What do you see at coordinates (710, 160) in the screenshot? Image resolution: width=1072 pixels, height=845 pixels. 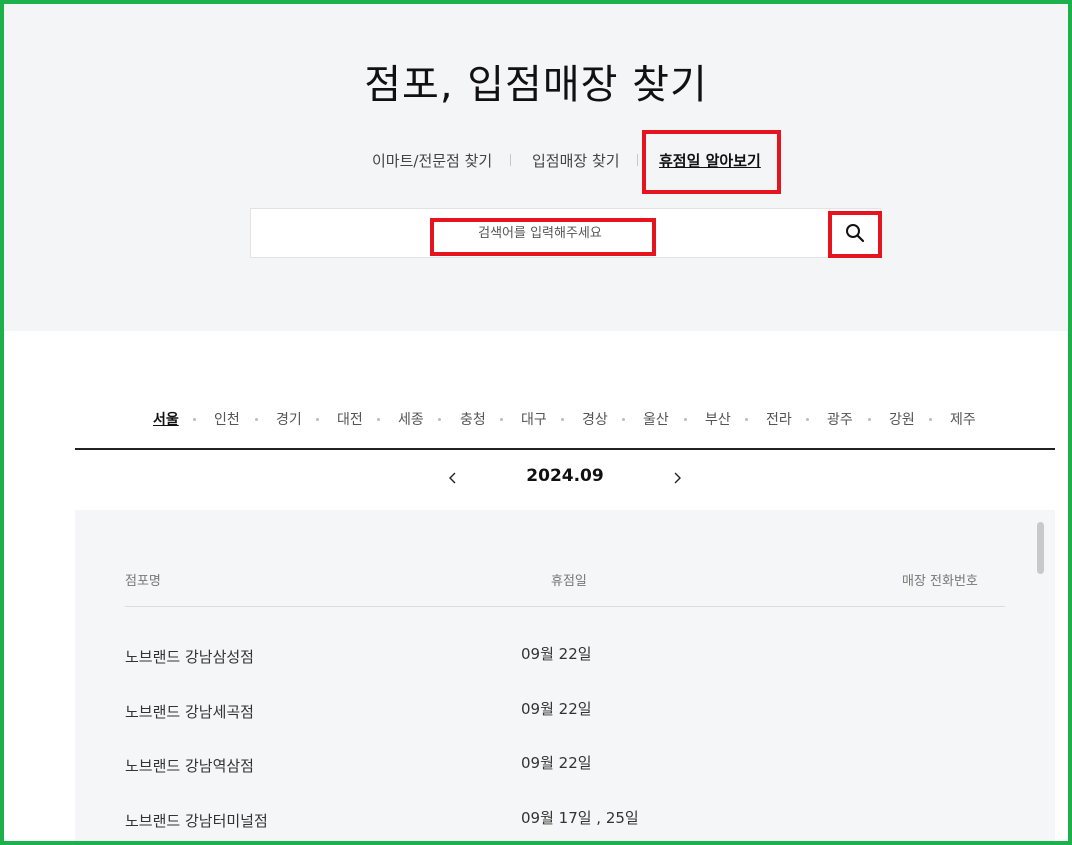 I see `tab-holiday: 휴점일 알아보기` at bounding box center [710, 160].